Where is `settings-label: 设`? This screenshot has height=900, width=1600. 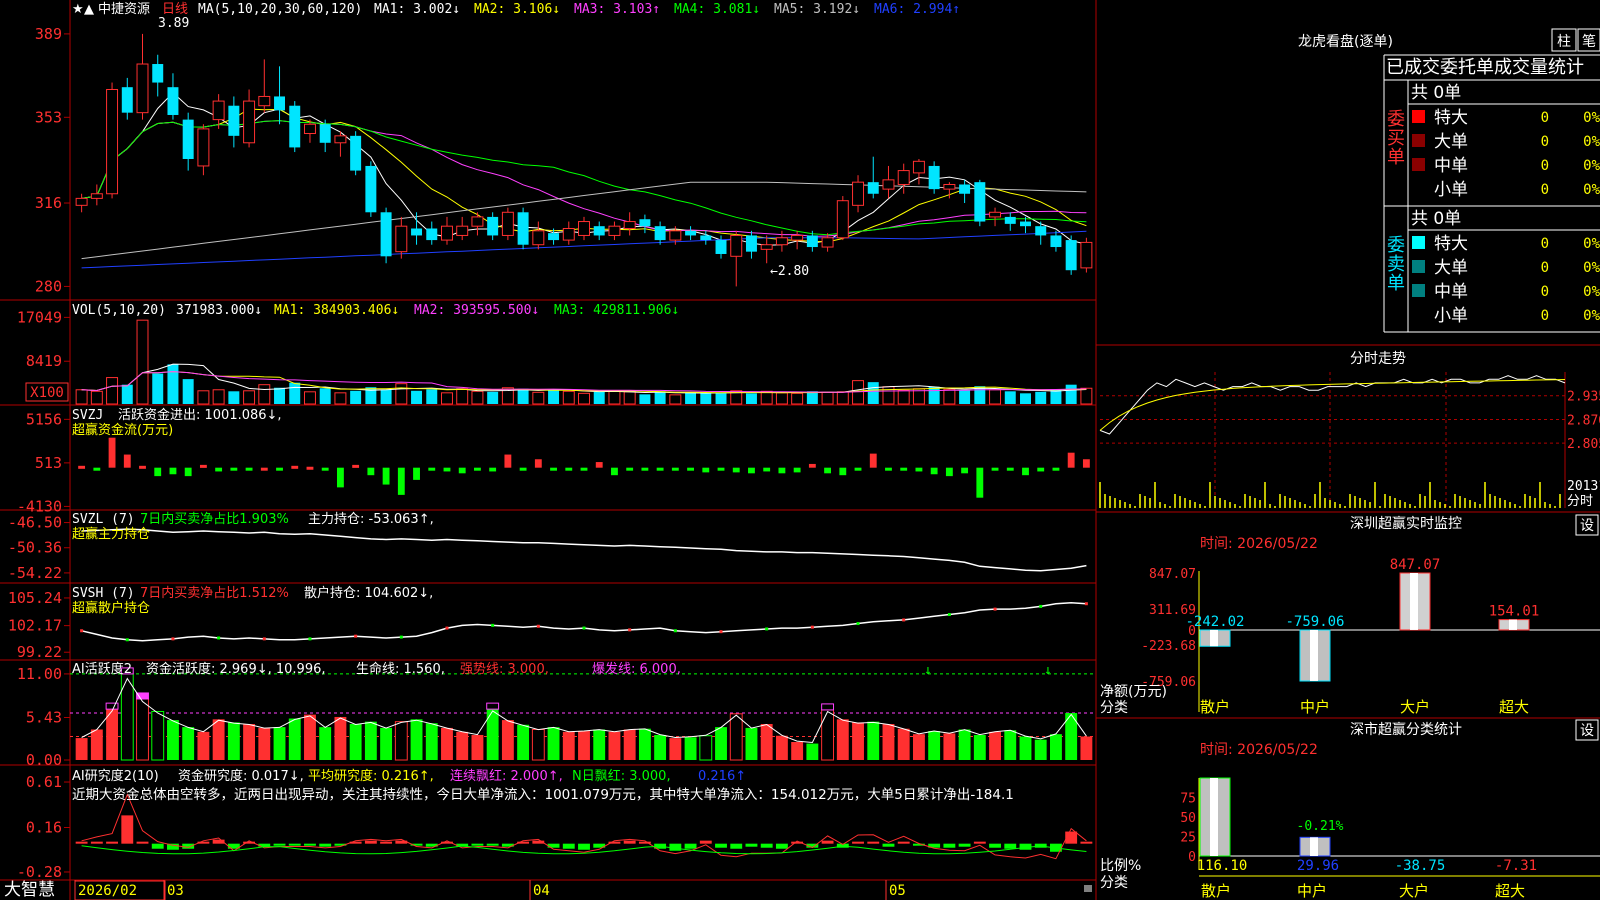
settings-label: 设 is located at coordinates (1587, 526).